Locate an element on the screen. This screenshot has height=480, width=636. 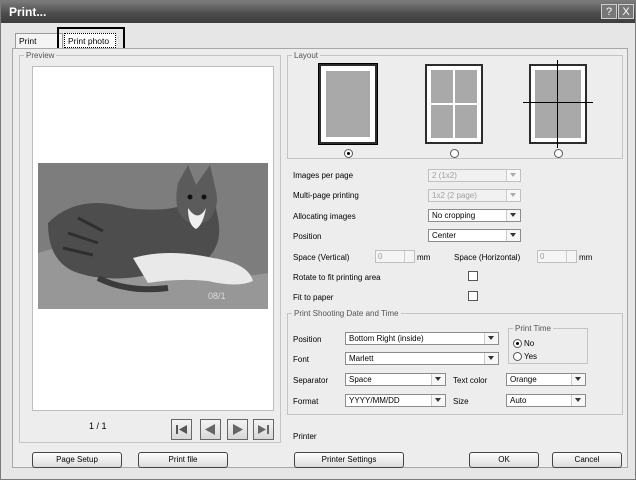
size-value: Auto is located at coordinates (518, 400).